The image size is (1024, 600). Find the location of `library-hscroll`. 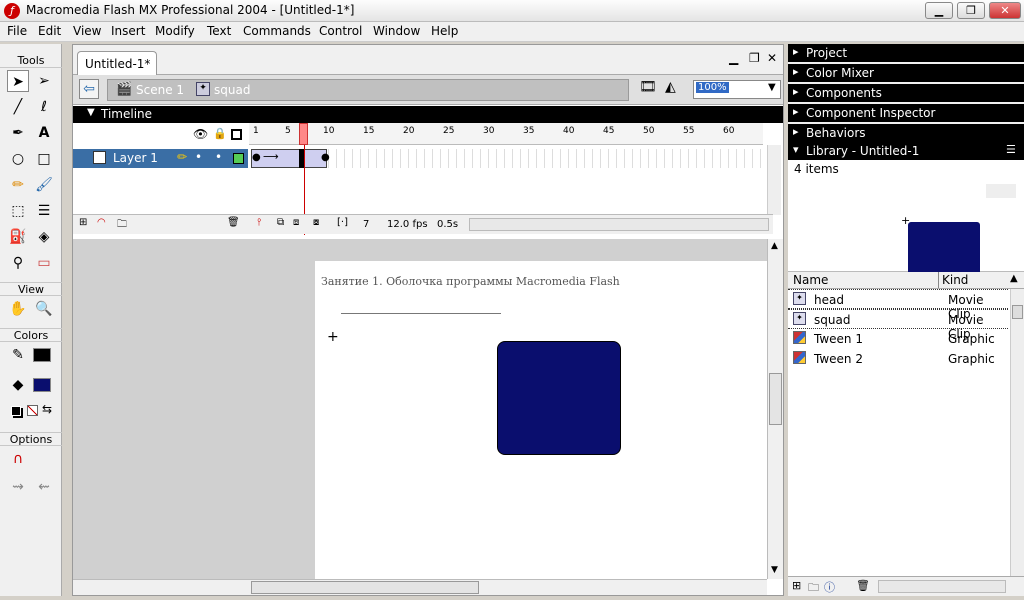

library-hscroll is located at coordinates (942, 586).